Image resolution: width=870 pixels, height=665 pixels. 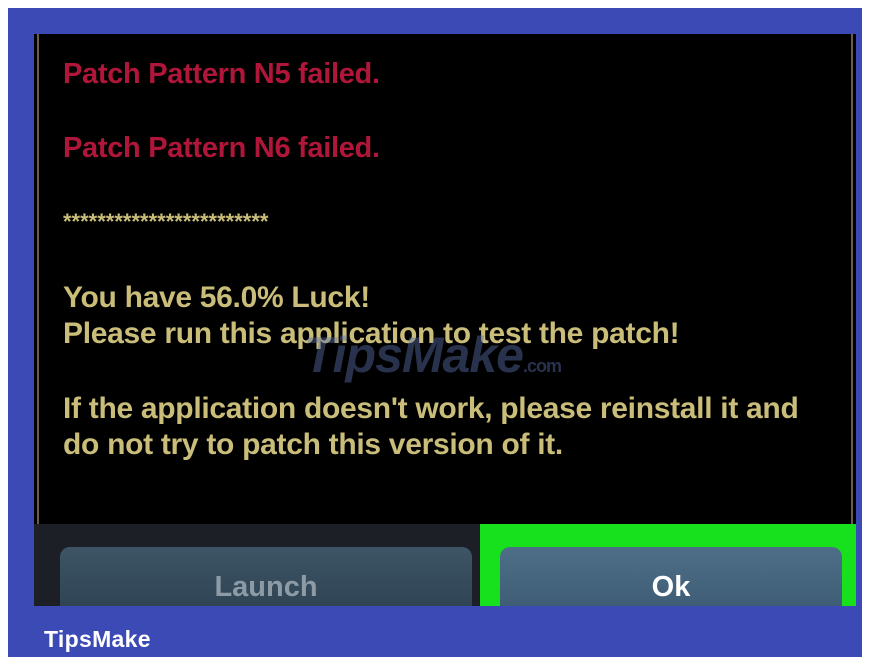 I want to click on launch-button-label: Launch, so click(x=266, y=587).